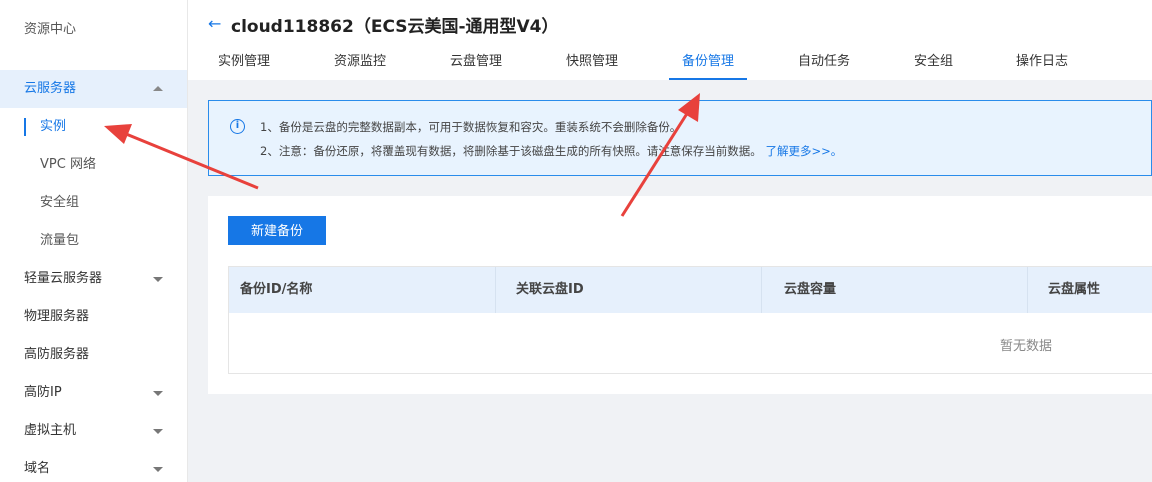 The width and height of the screenshot is (1152, 482). Describe the element at coordinates (244, 65) in the screenshot. I see `tab-instance-management: 实例管理` at that location.